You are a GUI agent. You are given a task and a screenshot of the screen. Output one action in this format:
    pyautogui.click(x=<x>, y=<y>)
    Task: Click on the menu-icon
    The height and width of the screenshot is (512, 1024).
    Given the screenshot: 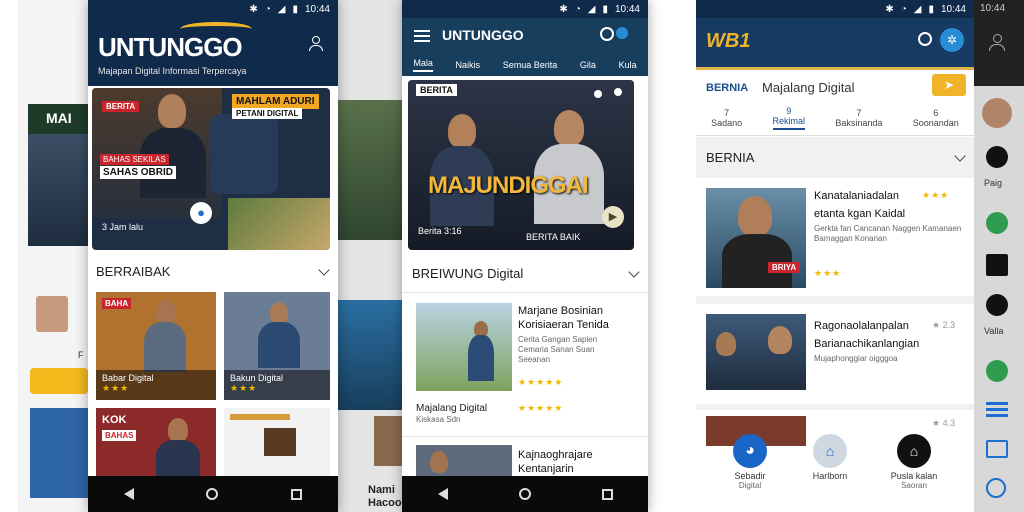 What is the action you would take?
    pyautogui.click(x=422, y=36)
    